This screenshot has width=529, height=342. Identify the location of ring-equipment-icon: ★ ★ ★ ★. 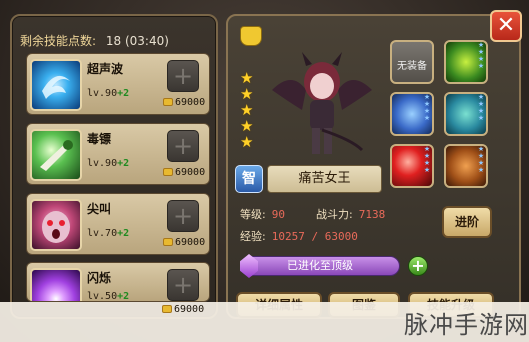
(466, 62).